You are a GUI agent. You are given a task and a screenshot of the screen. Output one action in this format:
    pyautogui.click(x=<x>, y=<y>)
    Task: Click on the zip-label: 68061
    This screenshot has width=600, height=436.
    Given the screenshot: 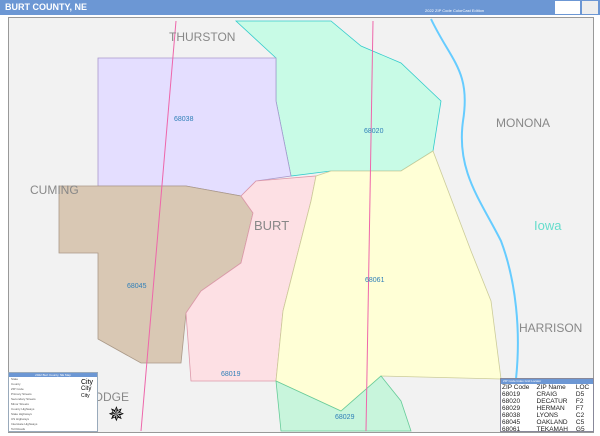 What is the action you would take?
    pyautogui.click(x=375, y=280)
    